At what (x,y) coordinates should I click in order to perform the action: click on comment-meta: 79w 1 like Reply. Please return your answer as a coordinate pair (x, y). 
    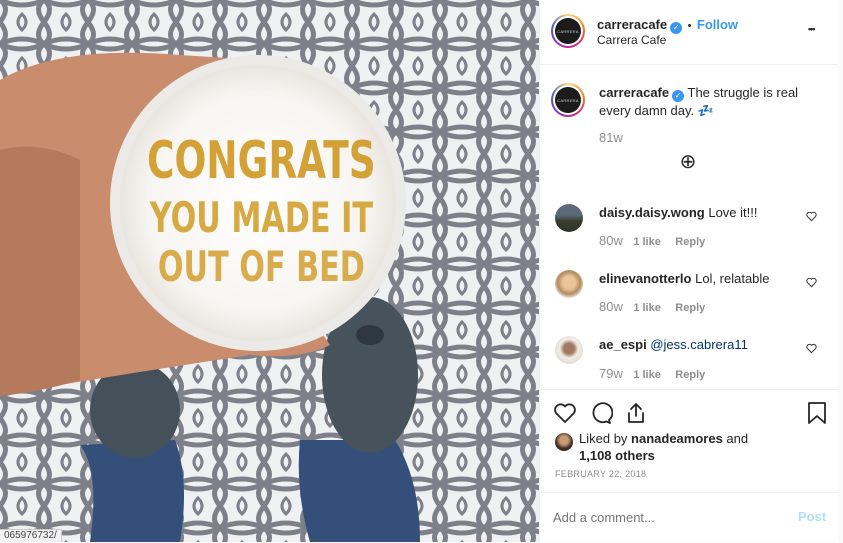
    Looking at the image, I should click on (652, 374).